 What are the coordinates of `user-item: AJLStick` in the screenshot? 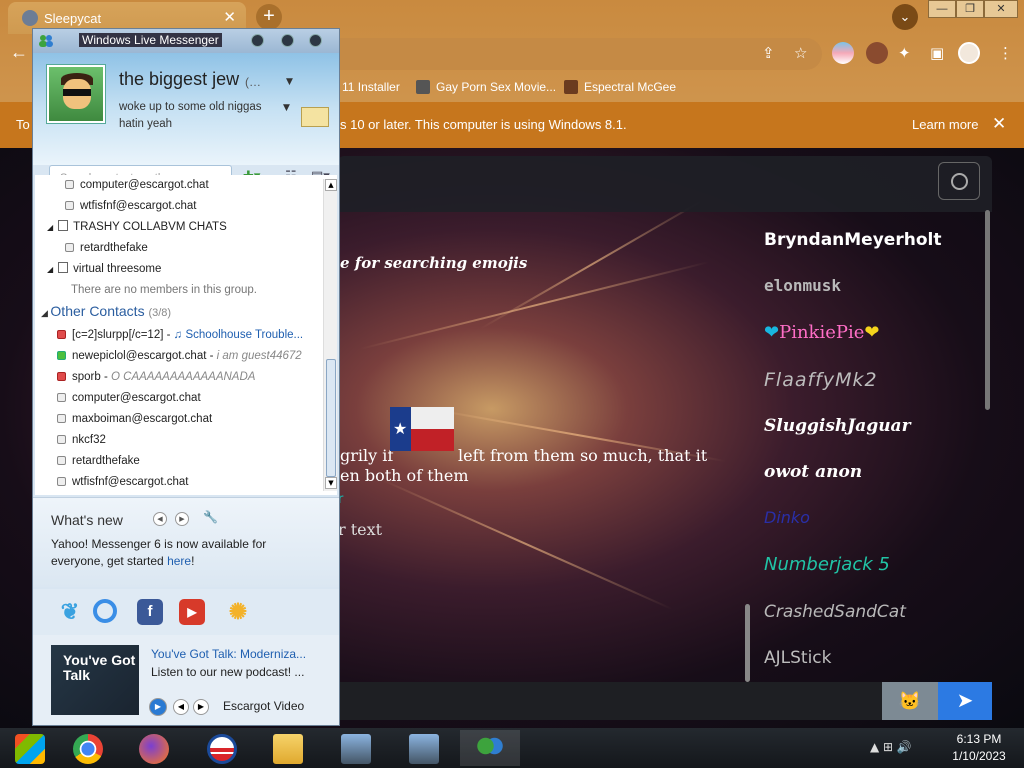 It's located at (798, 658).